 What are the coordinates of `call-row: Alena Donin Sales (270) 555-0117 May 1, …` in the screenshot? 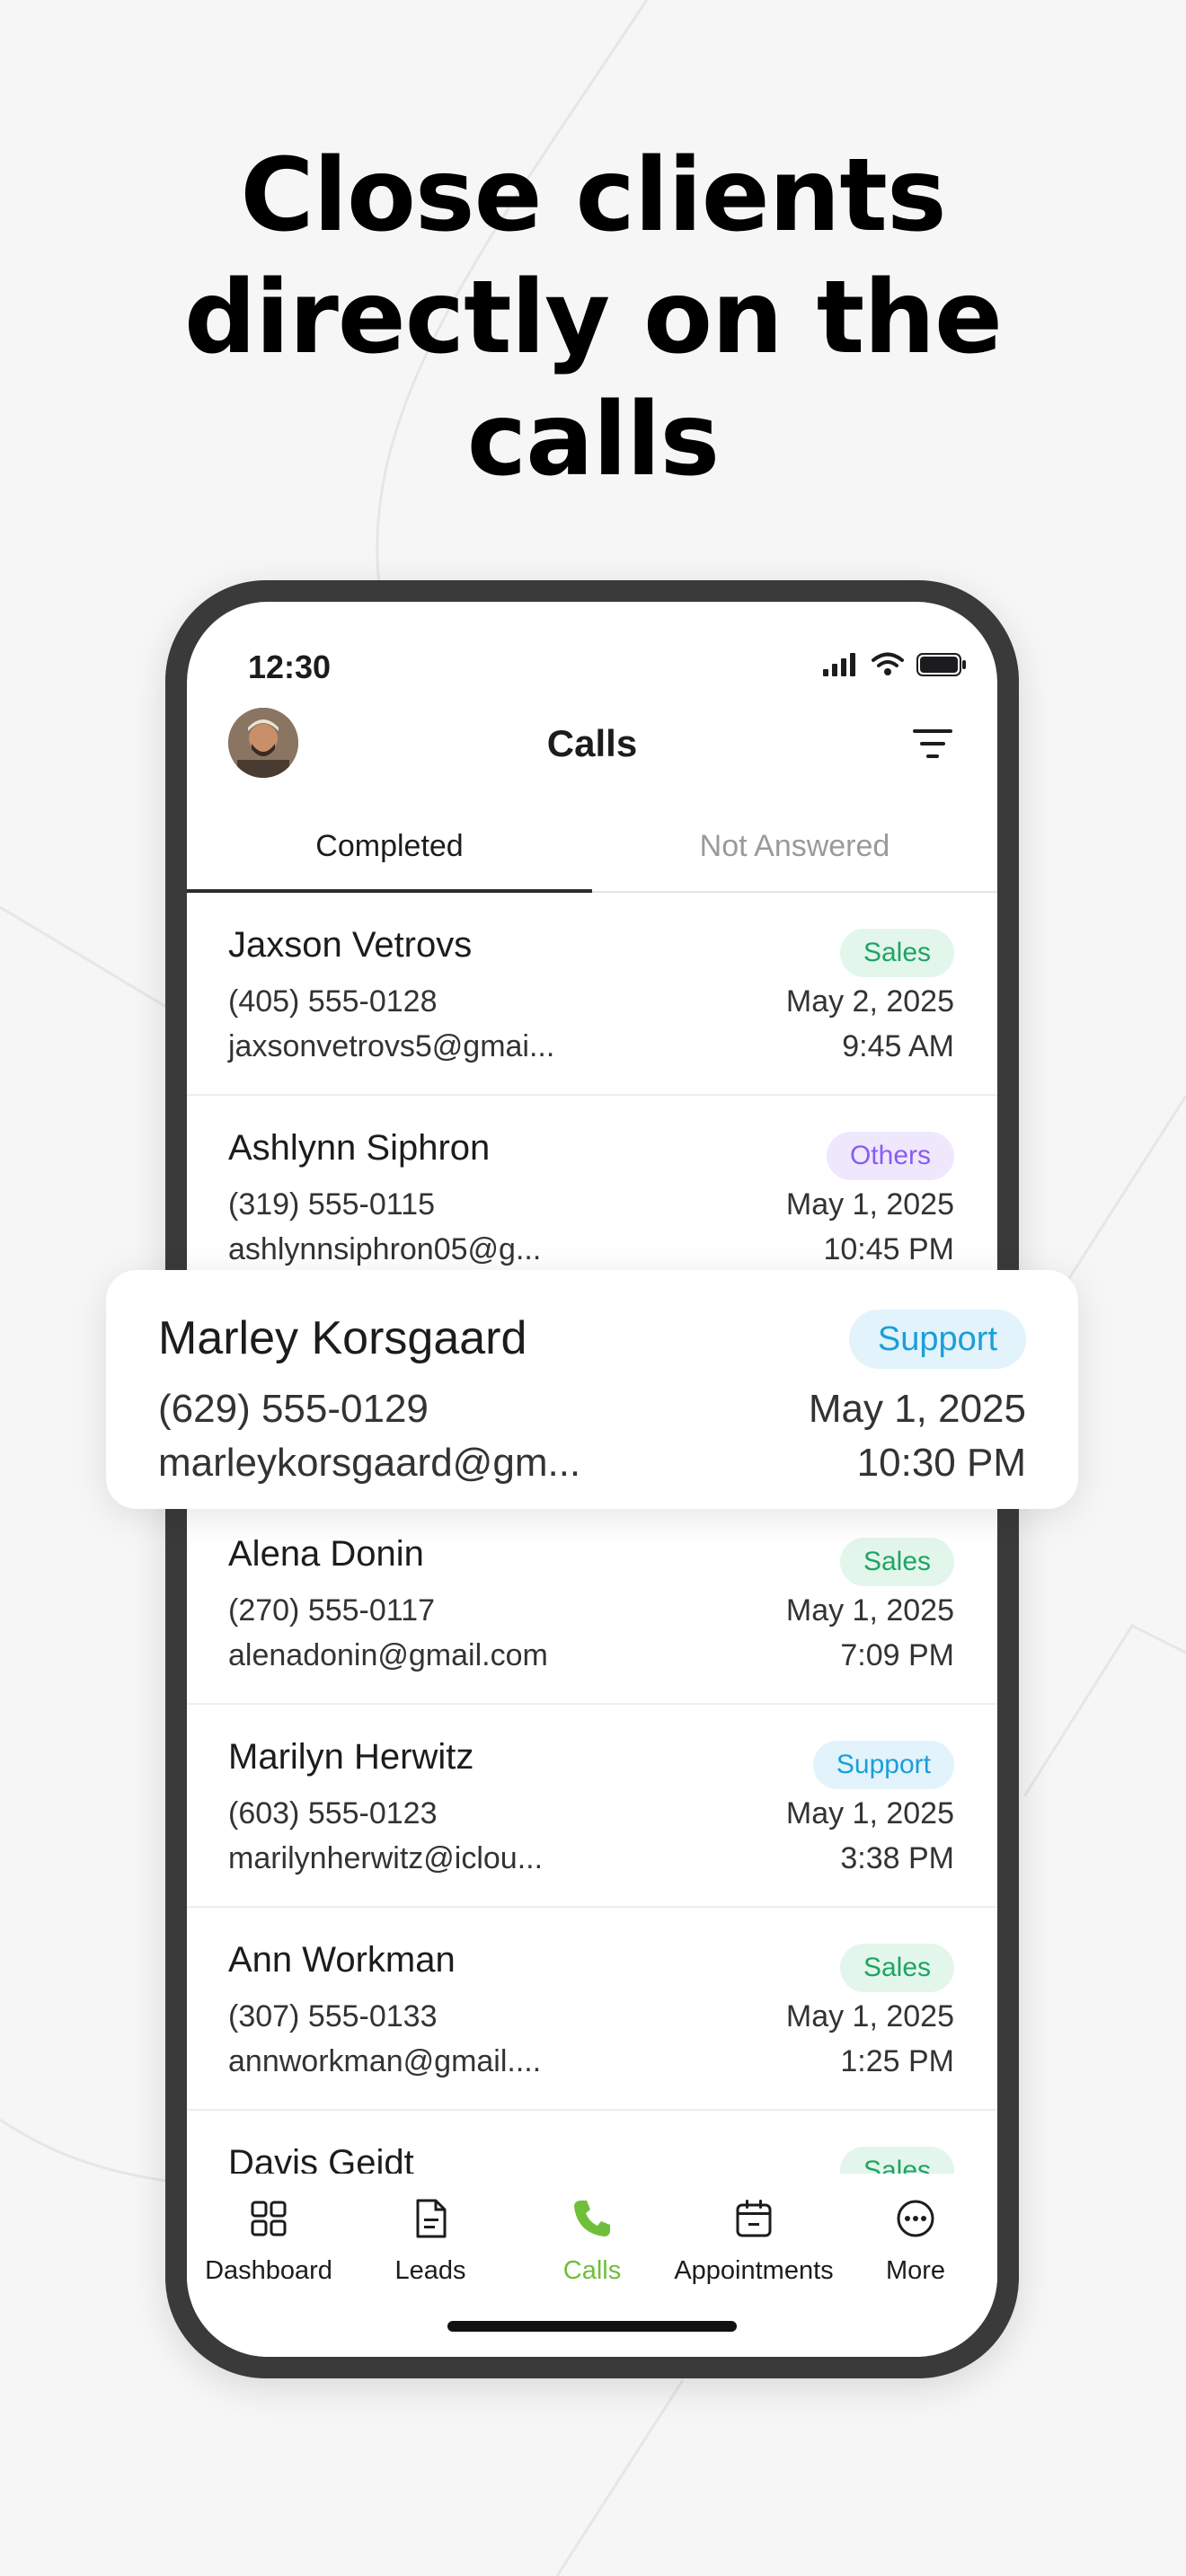 It's located at (592, 1603).